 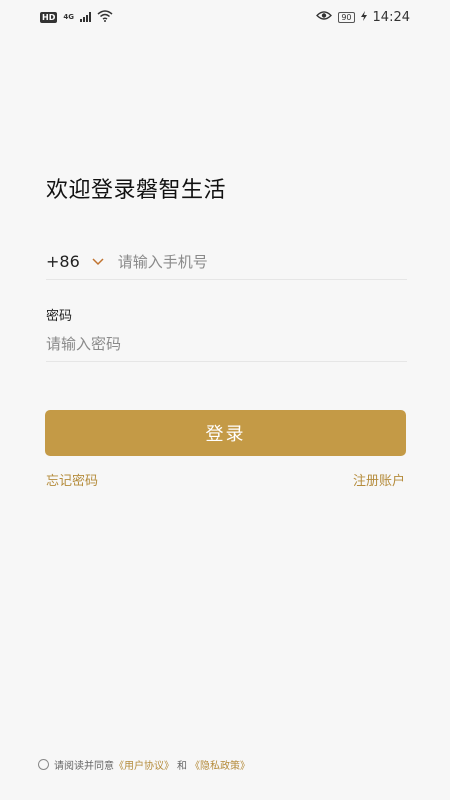 What do you see at coordinates (379, 479) in the screenshot?
I see `register-link: 注册账户` at bounding box center [379, 479].